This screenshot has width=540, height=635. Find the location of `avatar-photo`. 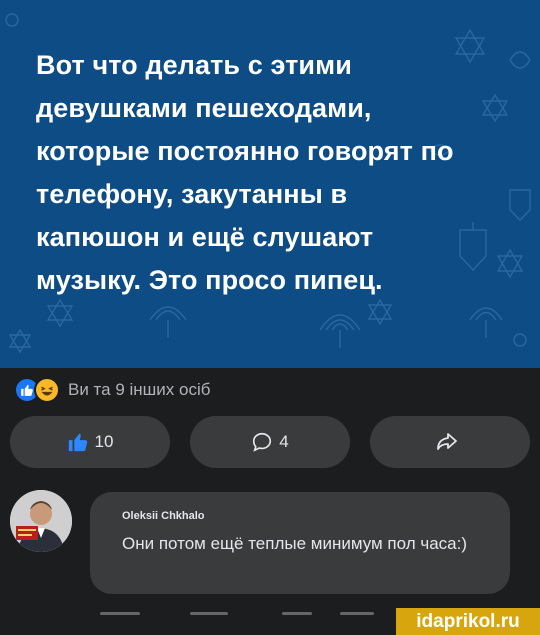

avatar-photo is located at coordinates (41, 521).